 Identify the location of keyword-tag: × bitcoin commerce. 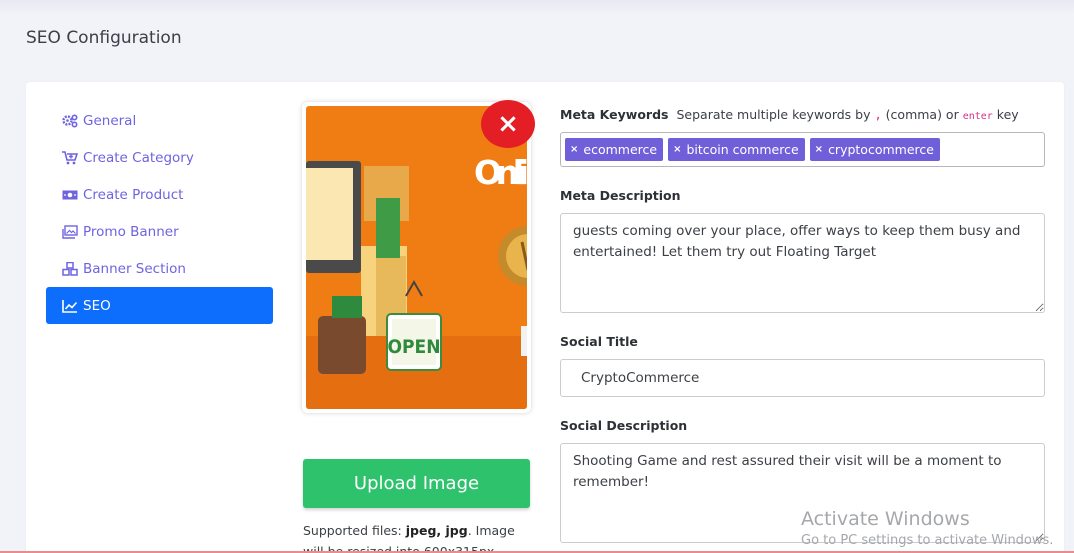
(736, 149).